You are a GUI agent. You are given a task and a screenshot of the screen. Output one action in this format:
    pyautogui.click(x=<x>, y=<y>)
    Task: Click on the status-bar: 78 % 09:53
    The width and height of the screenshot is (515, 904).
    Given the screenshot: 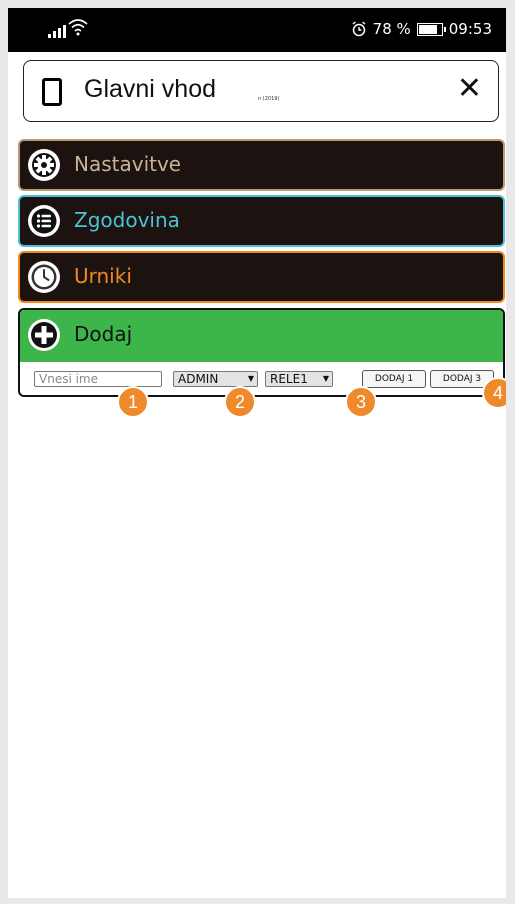 What is the action you would take?
    pyautogui.click(x=257, y=30)
    